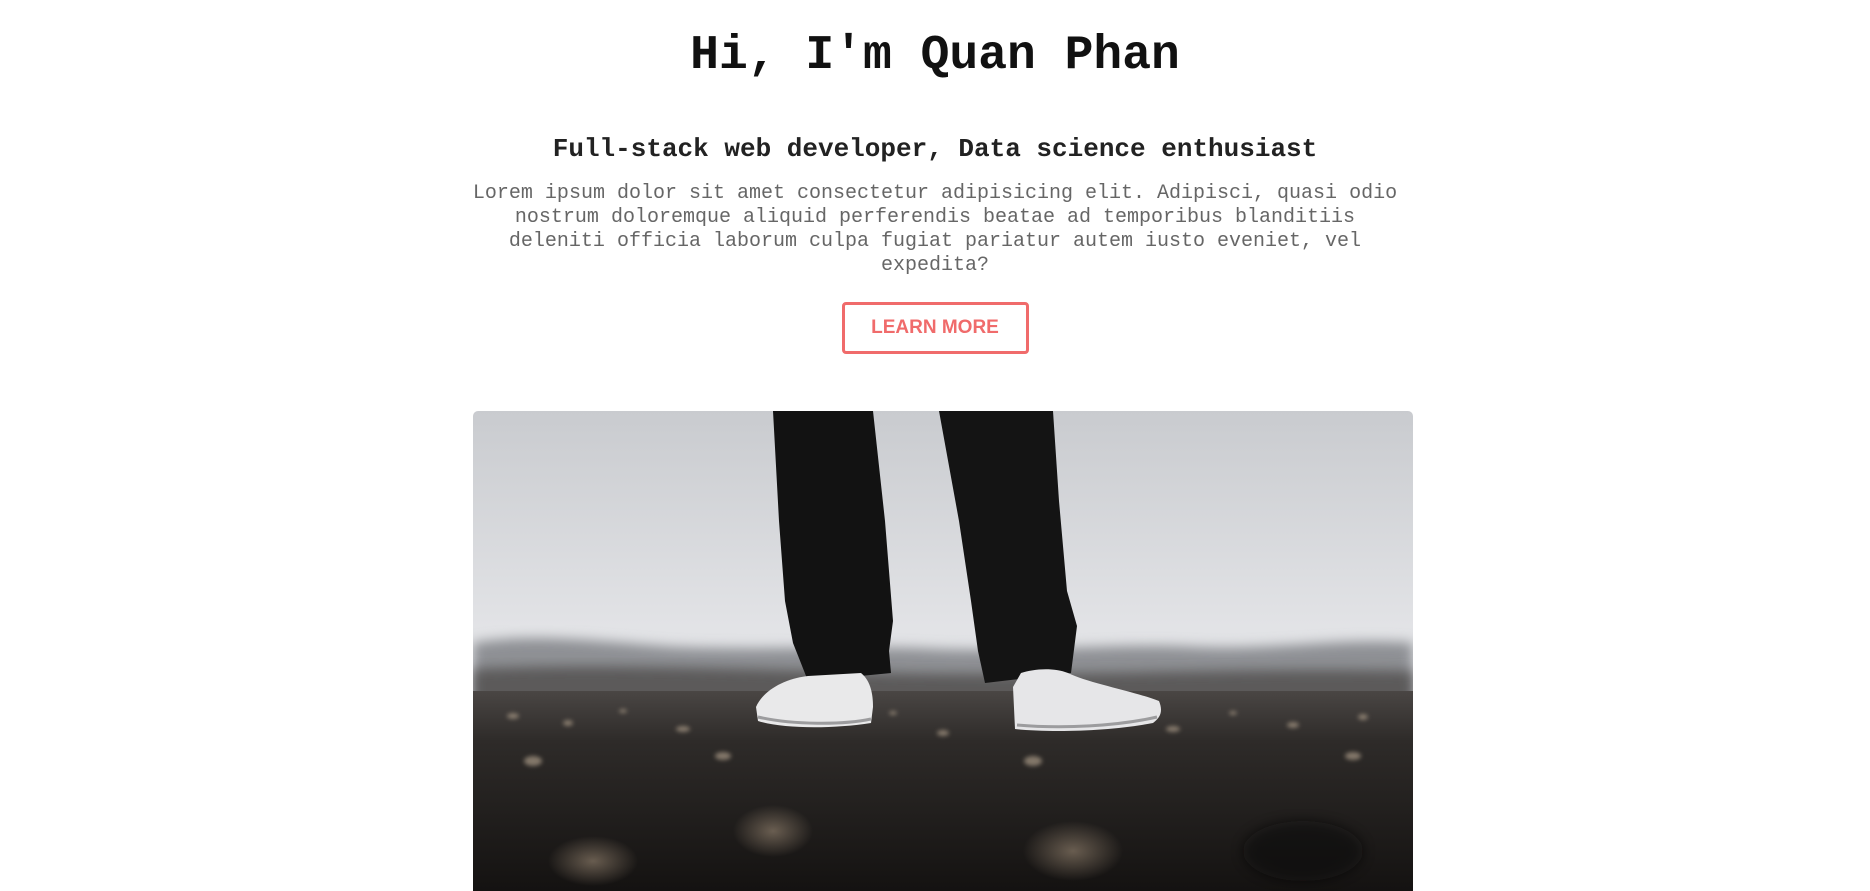 The image size is (1870, 891). I want to click on learn-more-button: LEARN MORE, so click(935, 328).